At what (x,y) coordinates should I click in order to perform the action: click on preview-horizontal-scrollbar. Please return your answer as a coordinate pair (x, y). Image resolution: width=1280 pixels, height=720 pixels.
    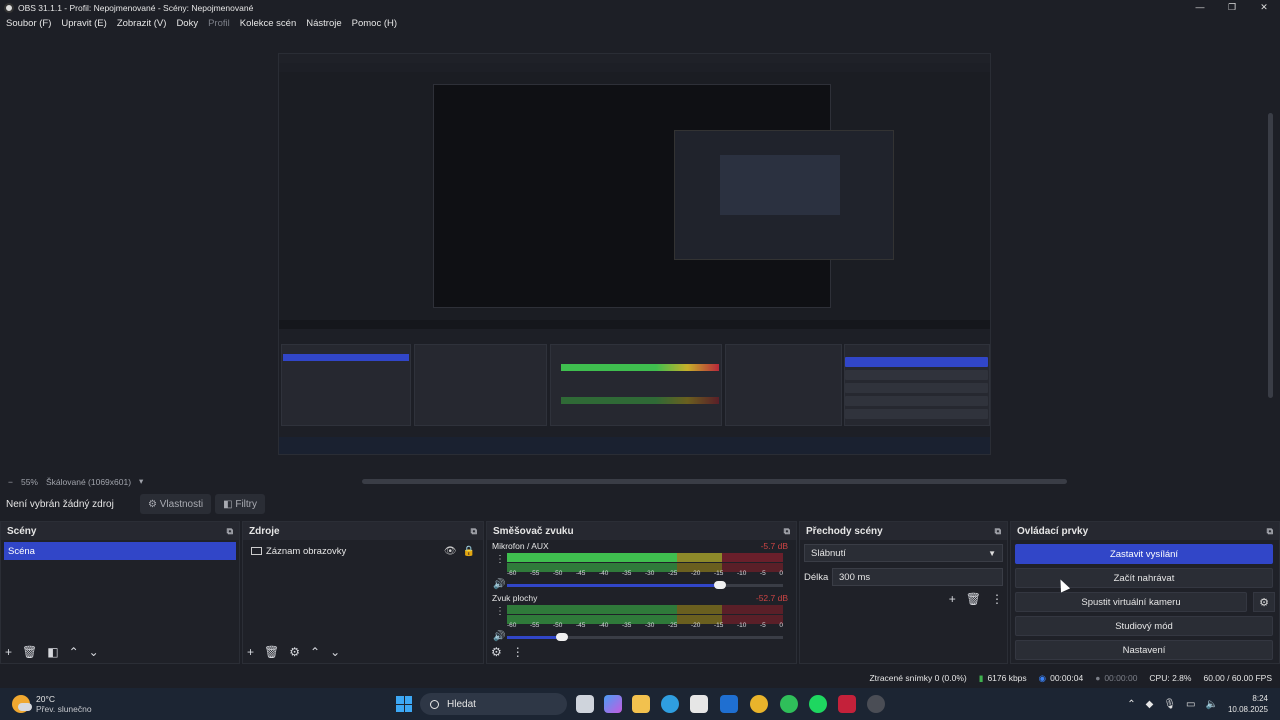
    Looking at the image, I should click on (714, 481).